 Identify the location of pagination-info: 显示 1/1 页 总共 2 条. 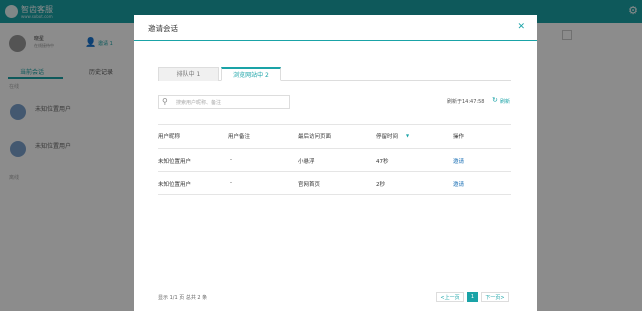
(183, 298).